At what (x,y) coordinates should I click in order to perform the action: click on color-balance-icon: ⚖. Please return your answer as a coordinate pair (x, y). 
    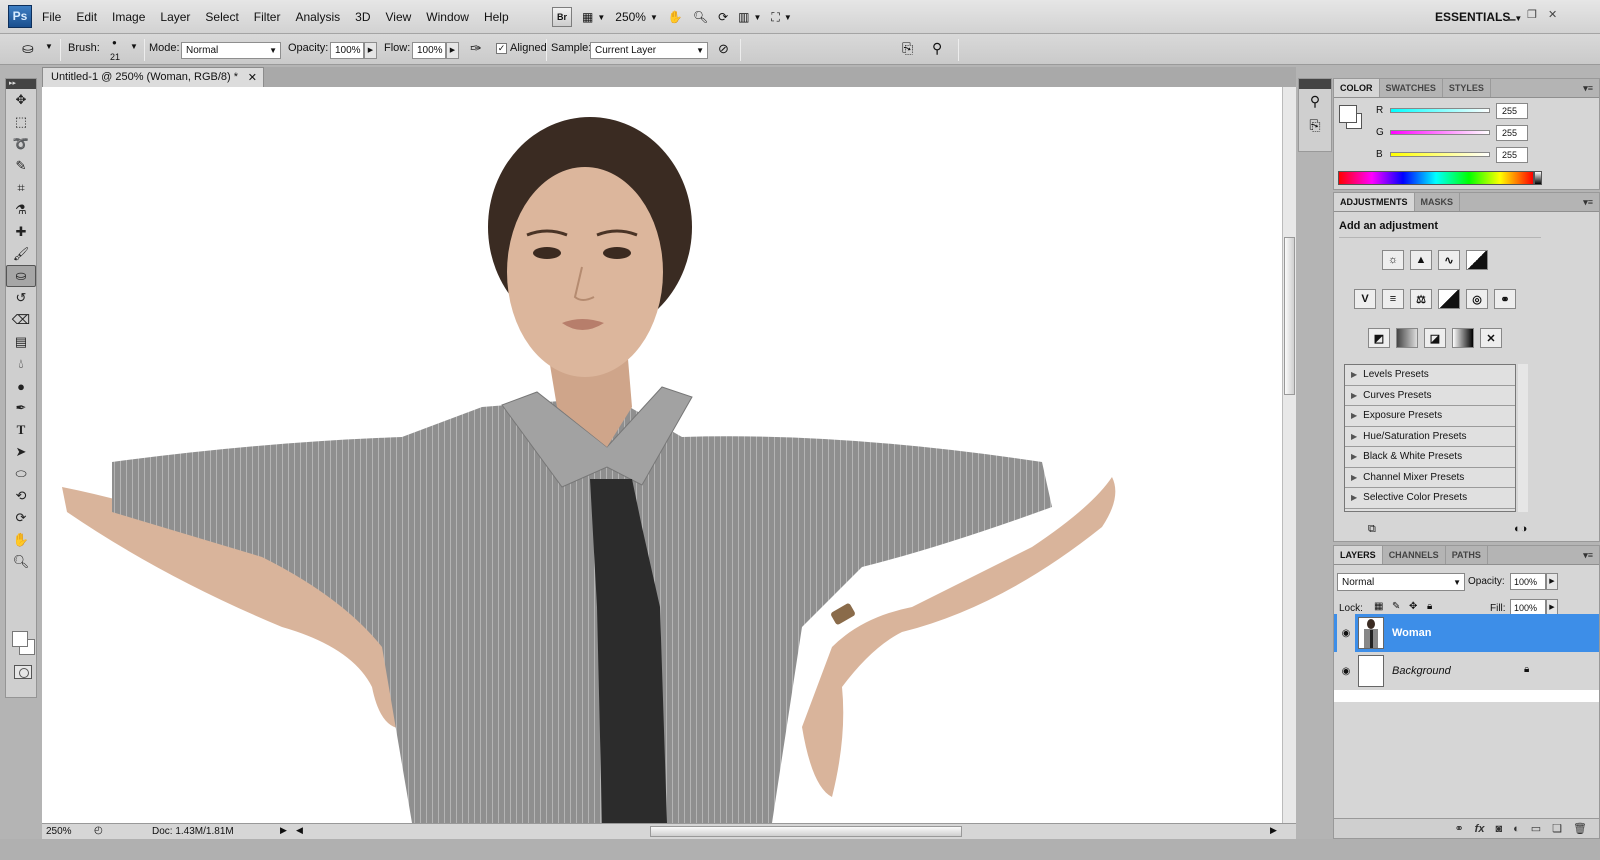
    Looking at the image, I should click on (1421, 299).